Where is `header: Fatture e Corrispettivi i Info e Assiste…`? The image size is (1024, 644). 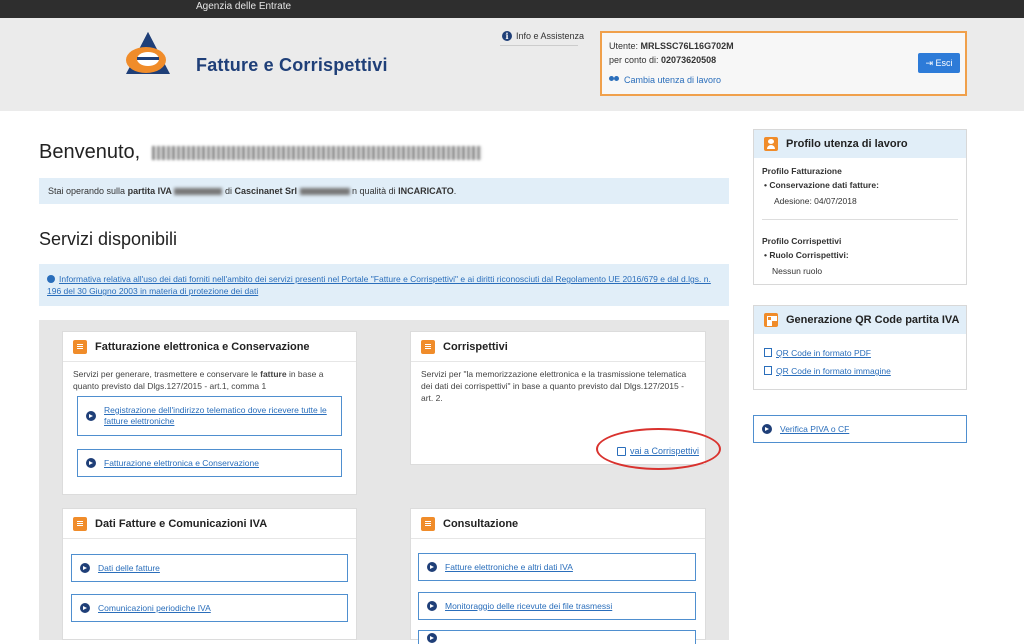
header: Fatture e Corrispettivi i Info e Assiste… is located at coordinates (512, 64).